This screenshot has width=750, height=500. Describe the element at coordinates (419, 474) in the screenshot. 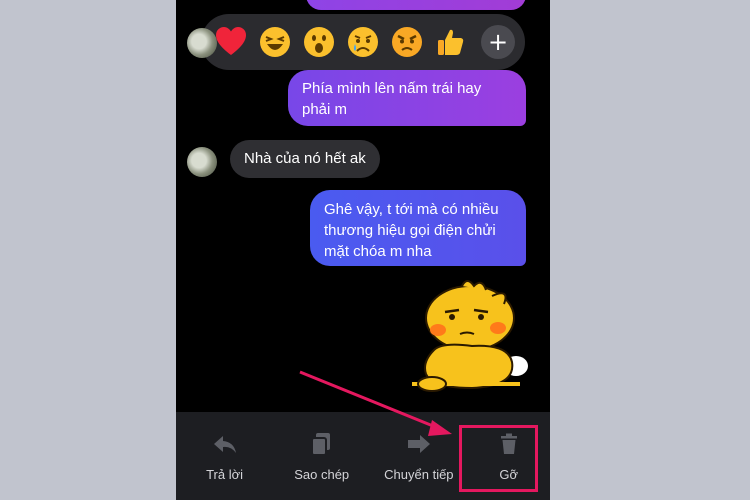

I see `forward-label: Chuyển tiếp` at that location.